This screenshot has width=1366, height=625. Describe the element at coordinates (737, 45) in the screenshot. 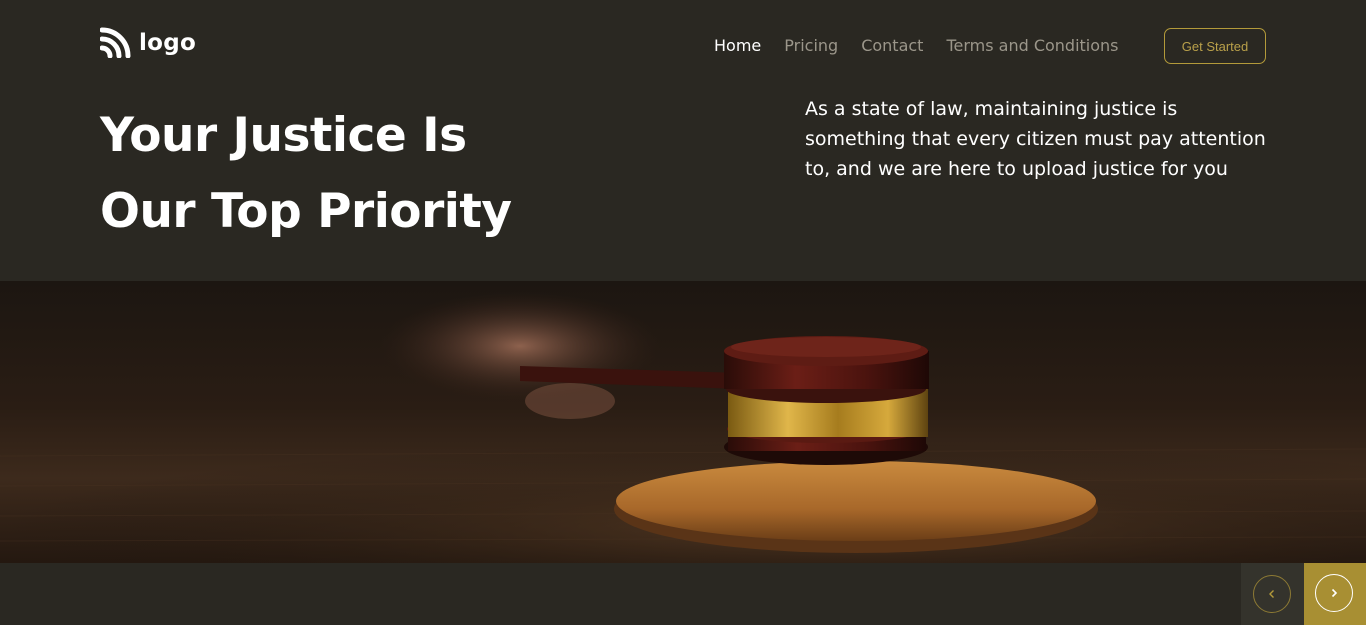

I see `nav-item-home: Home` at that location.